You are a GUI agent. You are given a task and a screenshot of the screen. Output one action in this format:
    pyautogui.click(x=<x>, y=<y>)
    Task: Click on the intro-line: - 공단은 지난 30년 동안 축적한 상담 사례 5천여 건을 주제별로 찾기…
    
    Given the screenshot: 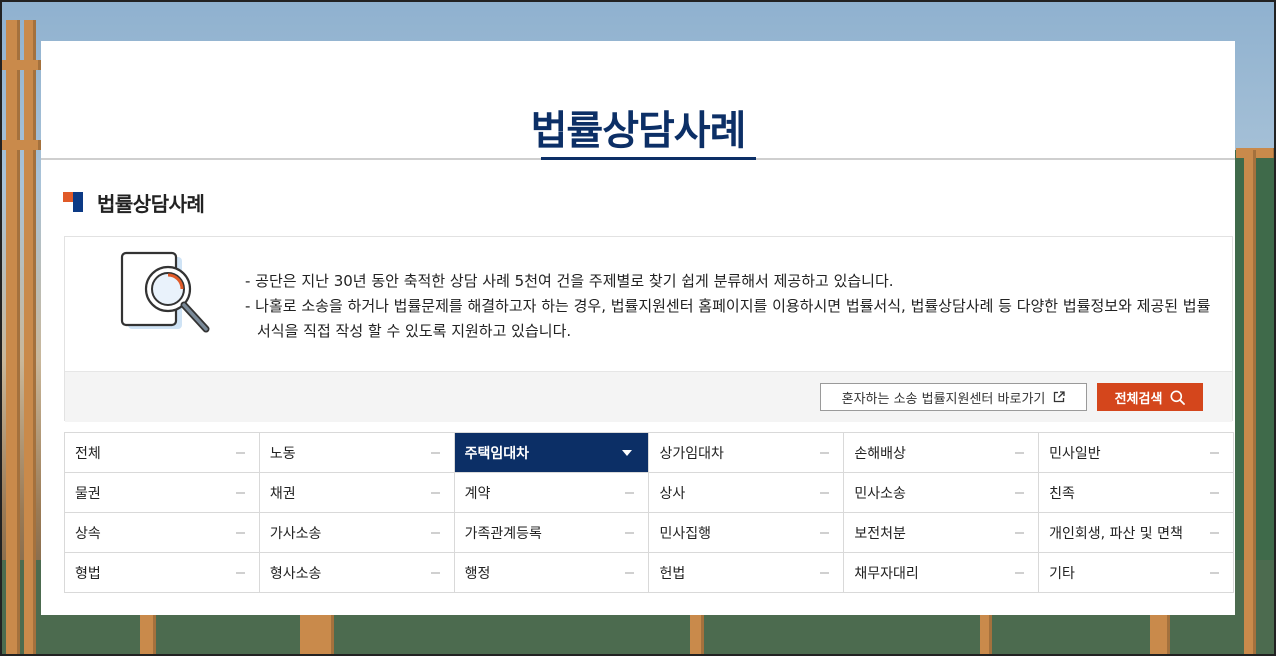 What is the action you would take?
    pyautogui.click(x=569, y=281)
    